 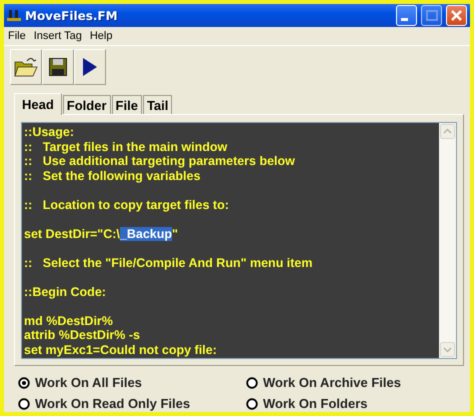 I want to click on close-icon, so click(x=456, y=15).